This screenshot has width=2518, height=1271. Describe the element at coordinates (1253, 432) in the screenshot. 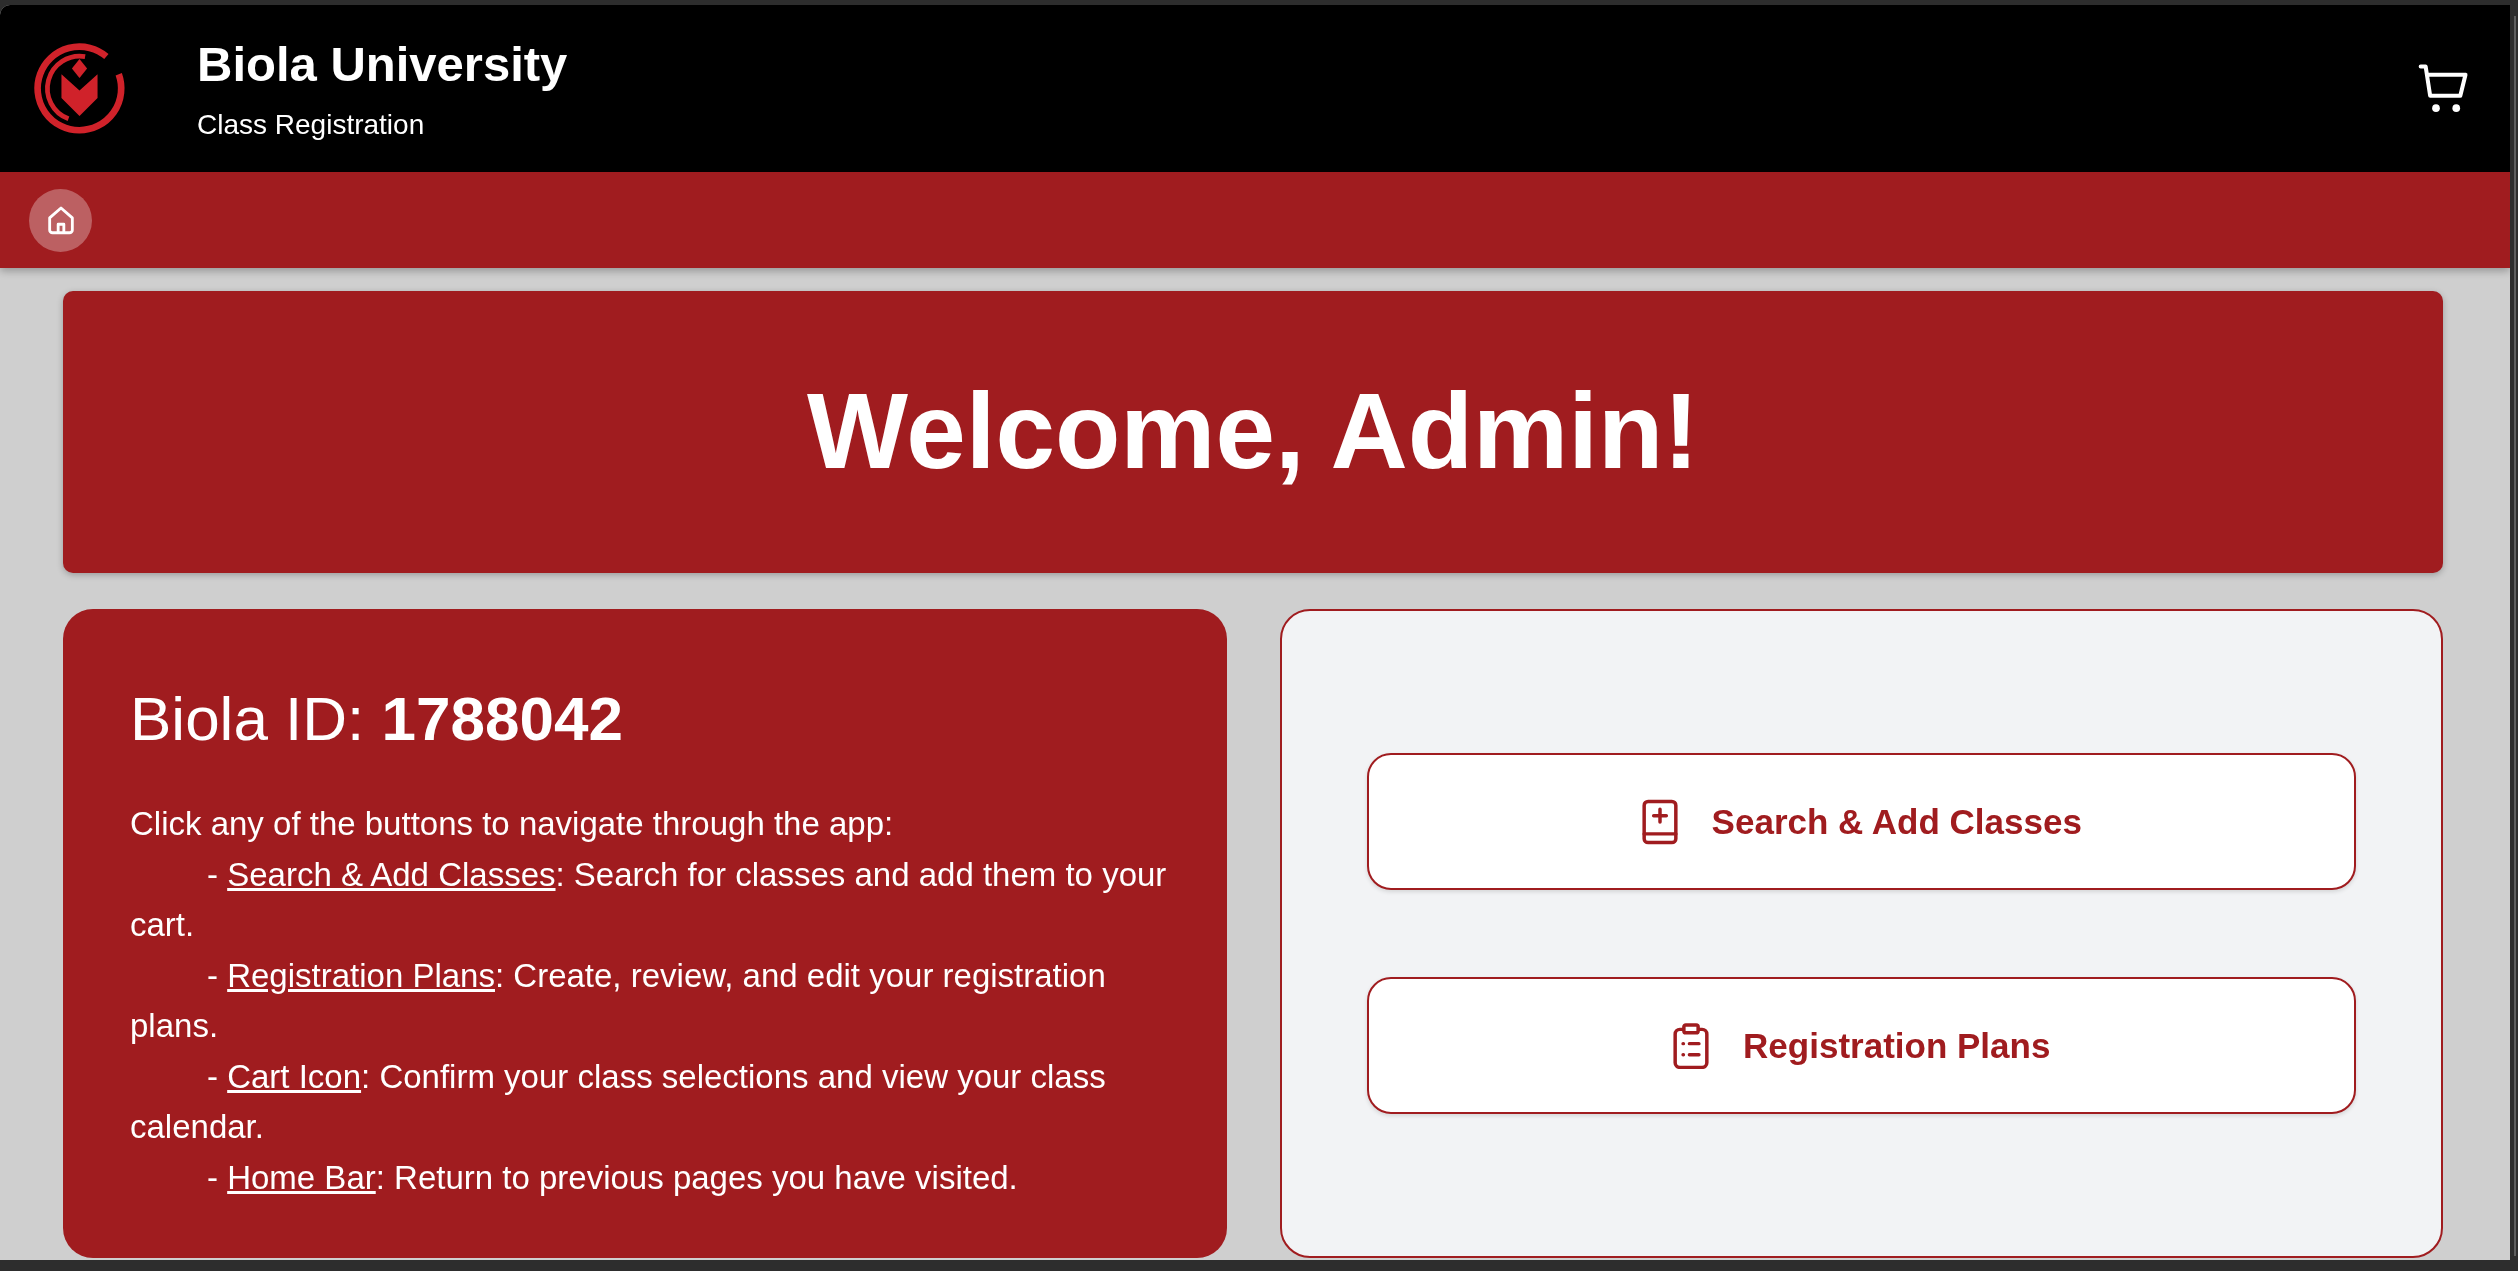

I see `welcome-heading: Welcome, Admin!` at that location.